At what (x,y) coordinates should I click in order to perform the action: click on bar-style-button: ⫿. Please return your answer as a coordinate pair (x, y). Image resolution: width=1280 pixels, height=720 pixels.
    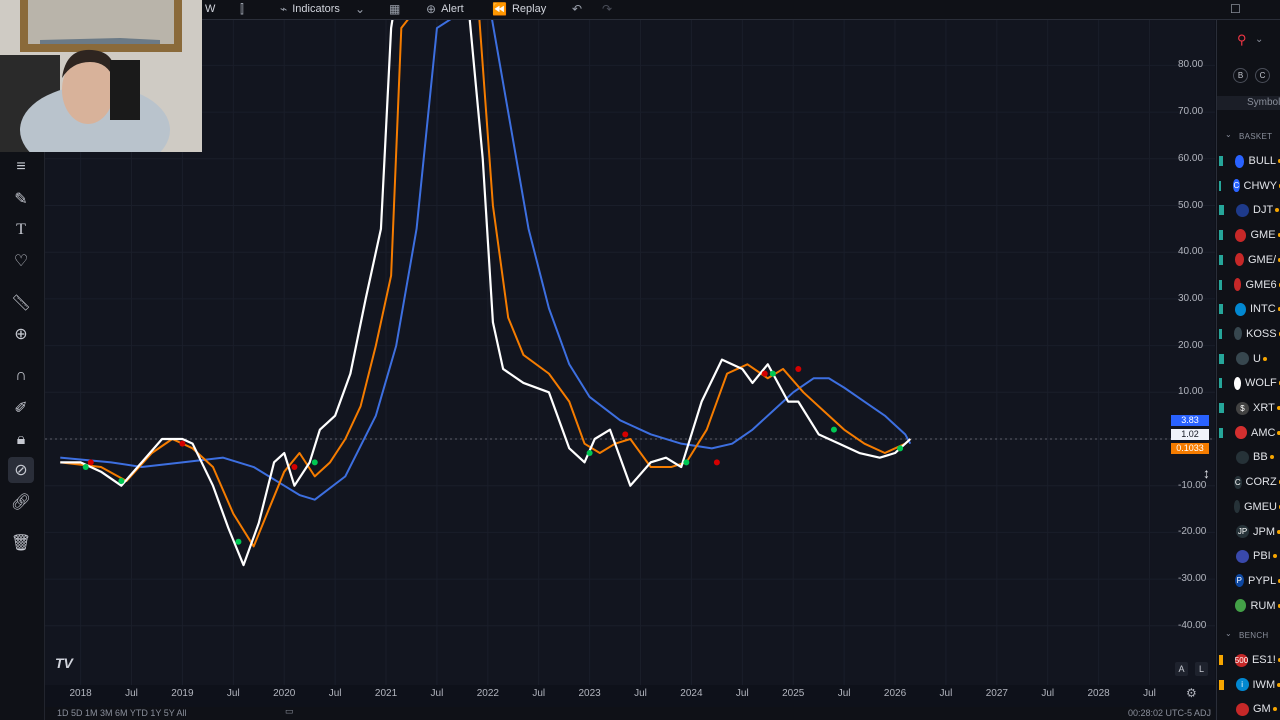
    Looking at the image, I should click on (242, 9).